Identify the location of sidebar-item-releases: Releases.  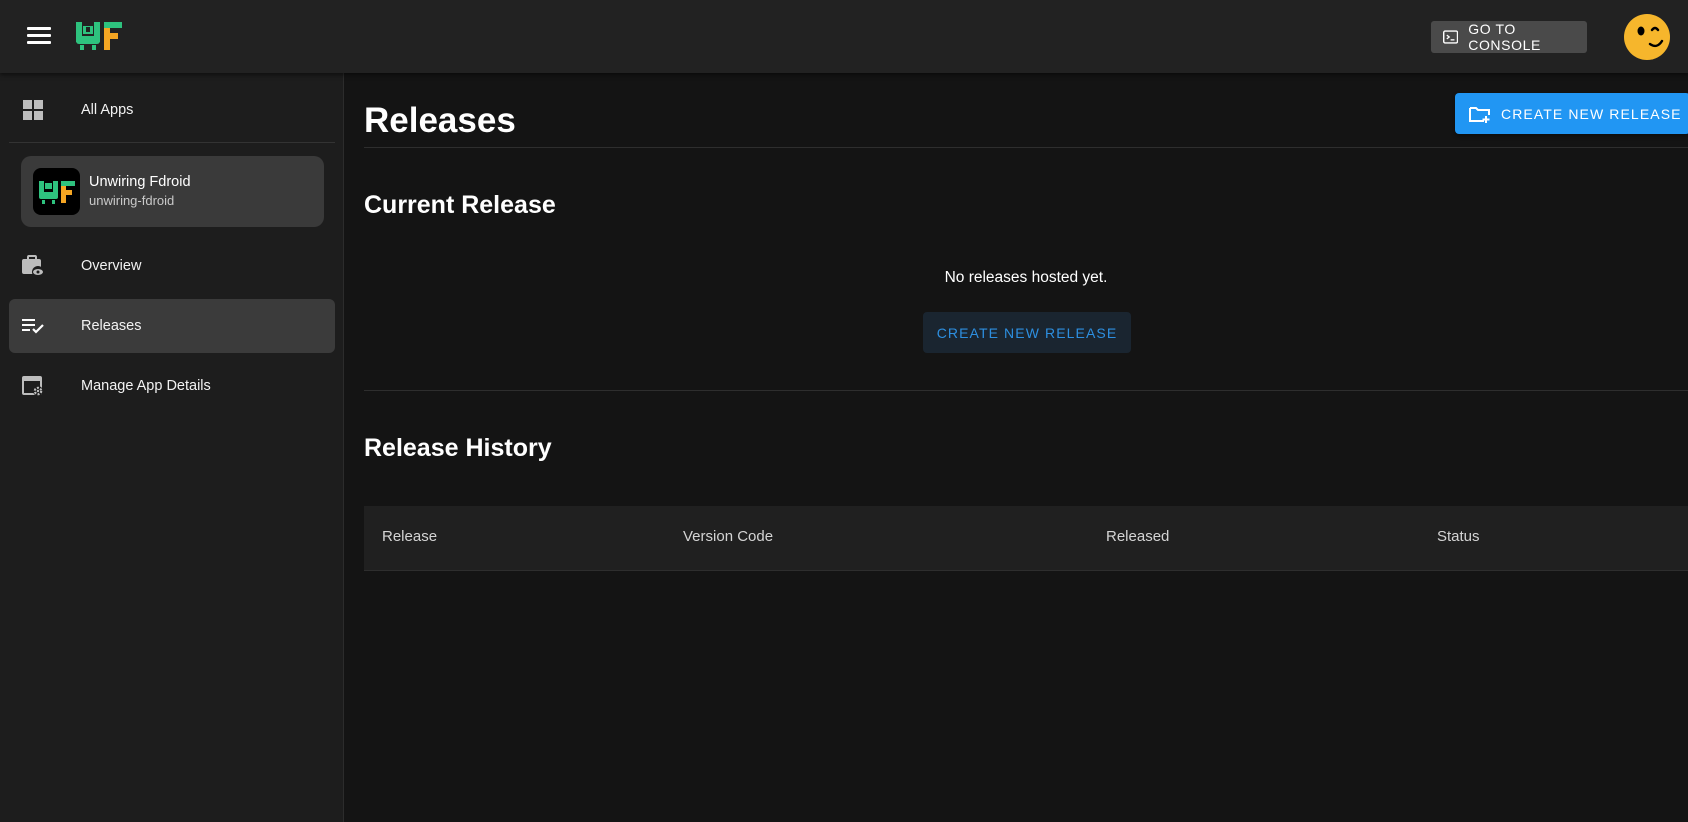
(172, 326).